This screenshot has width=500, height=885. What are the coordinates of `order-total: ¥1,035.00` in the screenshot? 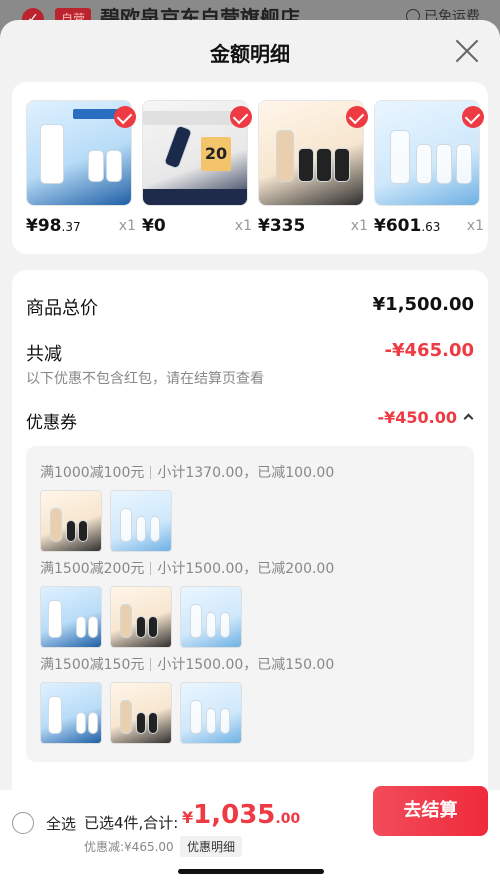 It's located at (241, 815).